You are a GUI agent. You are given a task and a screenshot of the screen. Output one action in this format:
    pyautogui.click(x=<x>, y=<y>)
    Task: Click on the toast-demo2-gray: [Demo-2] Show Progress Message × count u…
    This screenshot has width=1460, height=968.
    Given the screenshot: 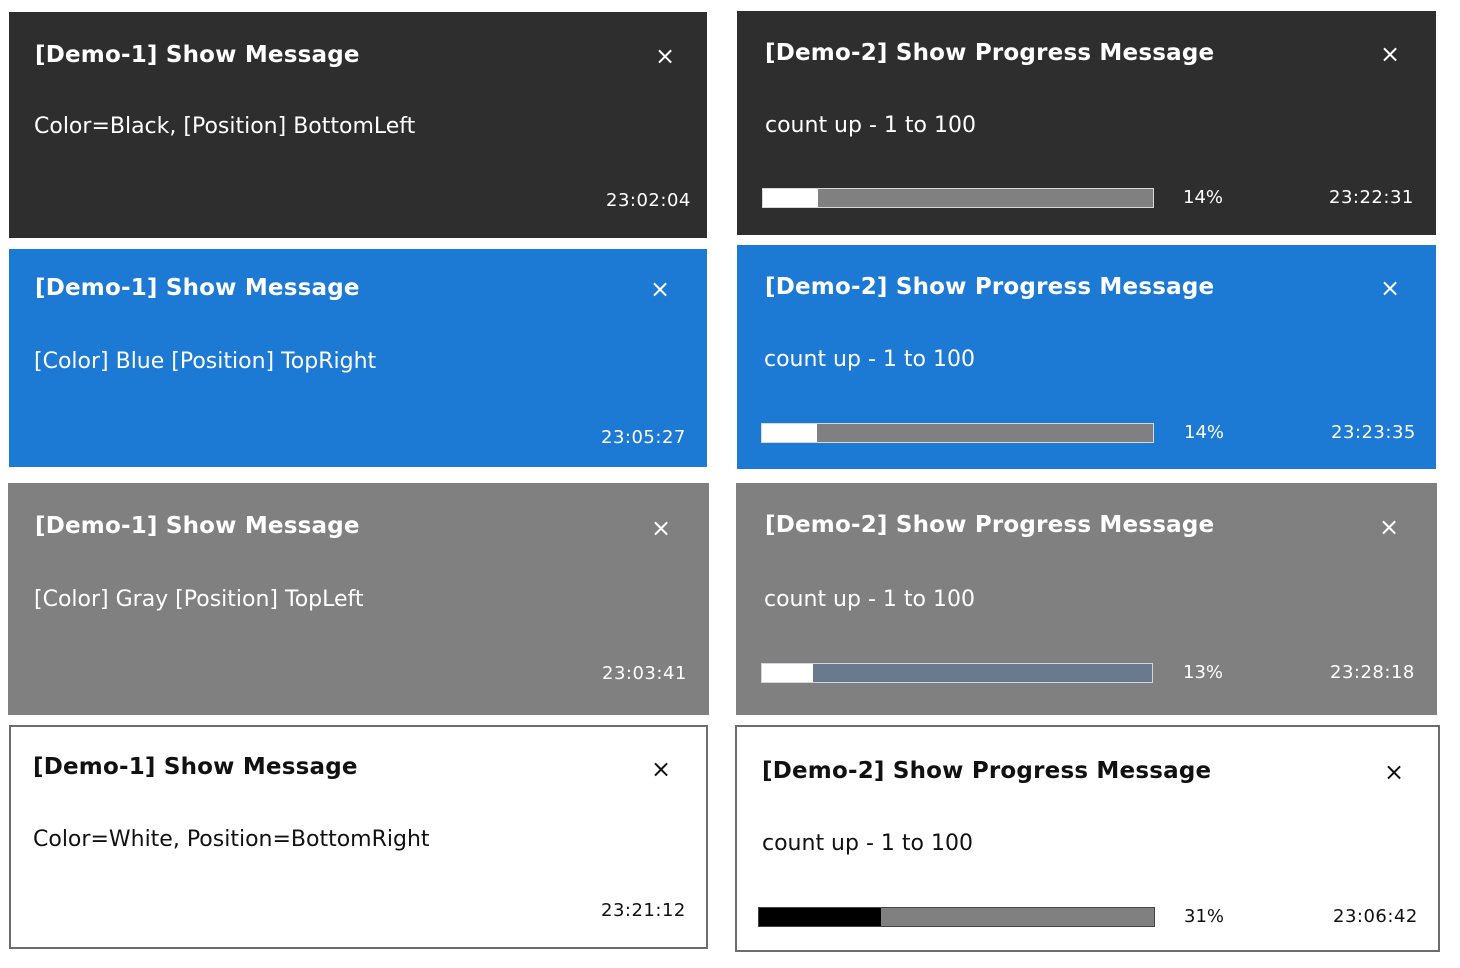 What is the action you would take?
    pyautogui.click(x=1086, y=599)
    